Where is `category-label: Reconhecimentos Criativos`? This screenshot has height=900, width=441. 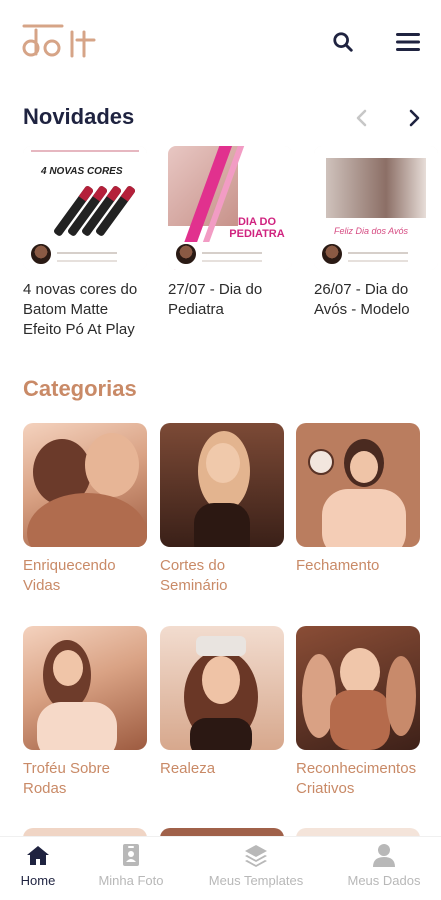
category-label: Reconhecimentos Criativos is located at coordinates (356, 778).